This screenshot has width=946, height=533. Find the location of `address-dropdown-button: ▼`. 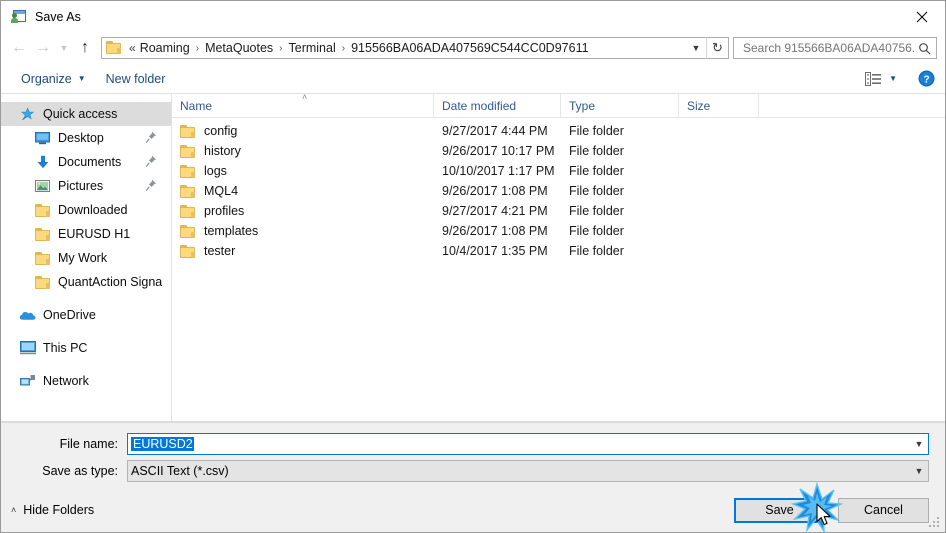

address-dropdown-button: ▼ is located at coordinates (696, 48).